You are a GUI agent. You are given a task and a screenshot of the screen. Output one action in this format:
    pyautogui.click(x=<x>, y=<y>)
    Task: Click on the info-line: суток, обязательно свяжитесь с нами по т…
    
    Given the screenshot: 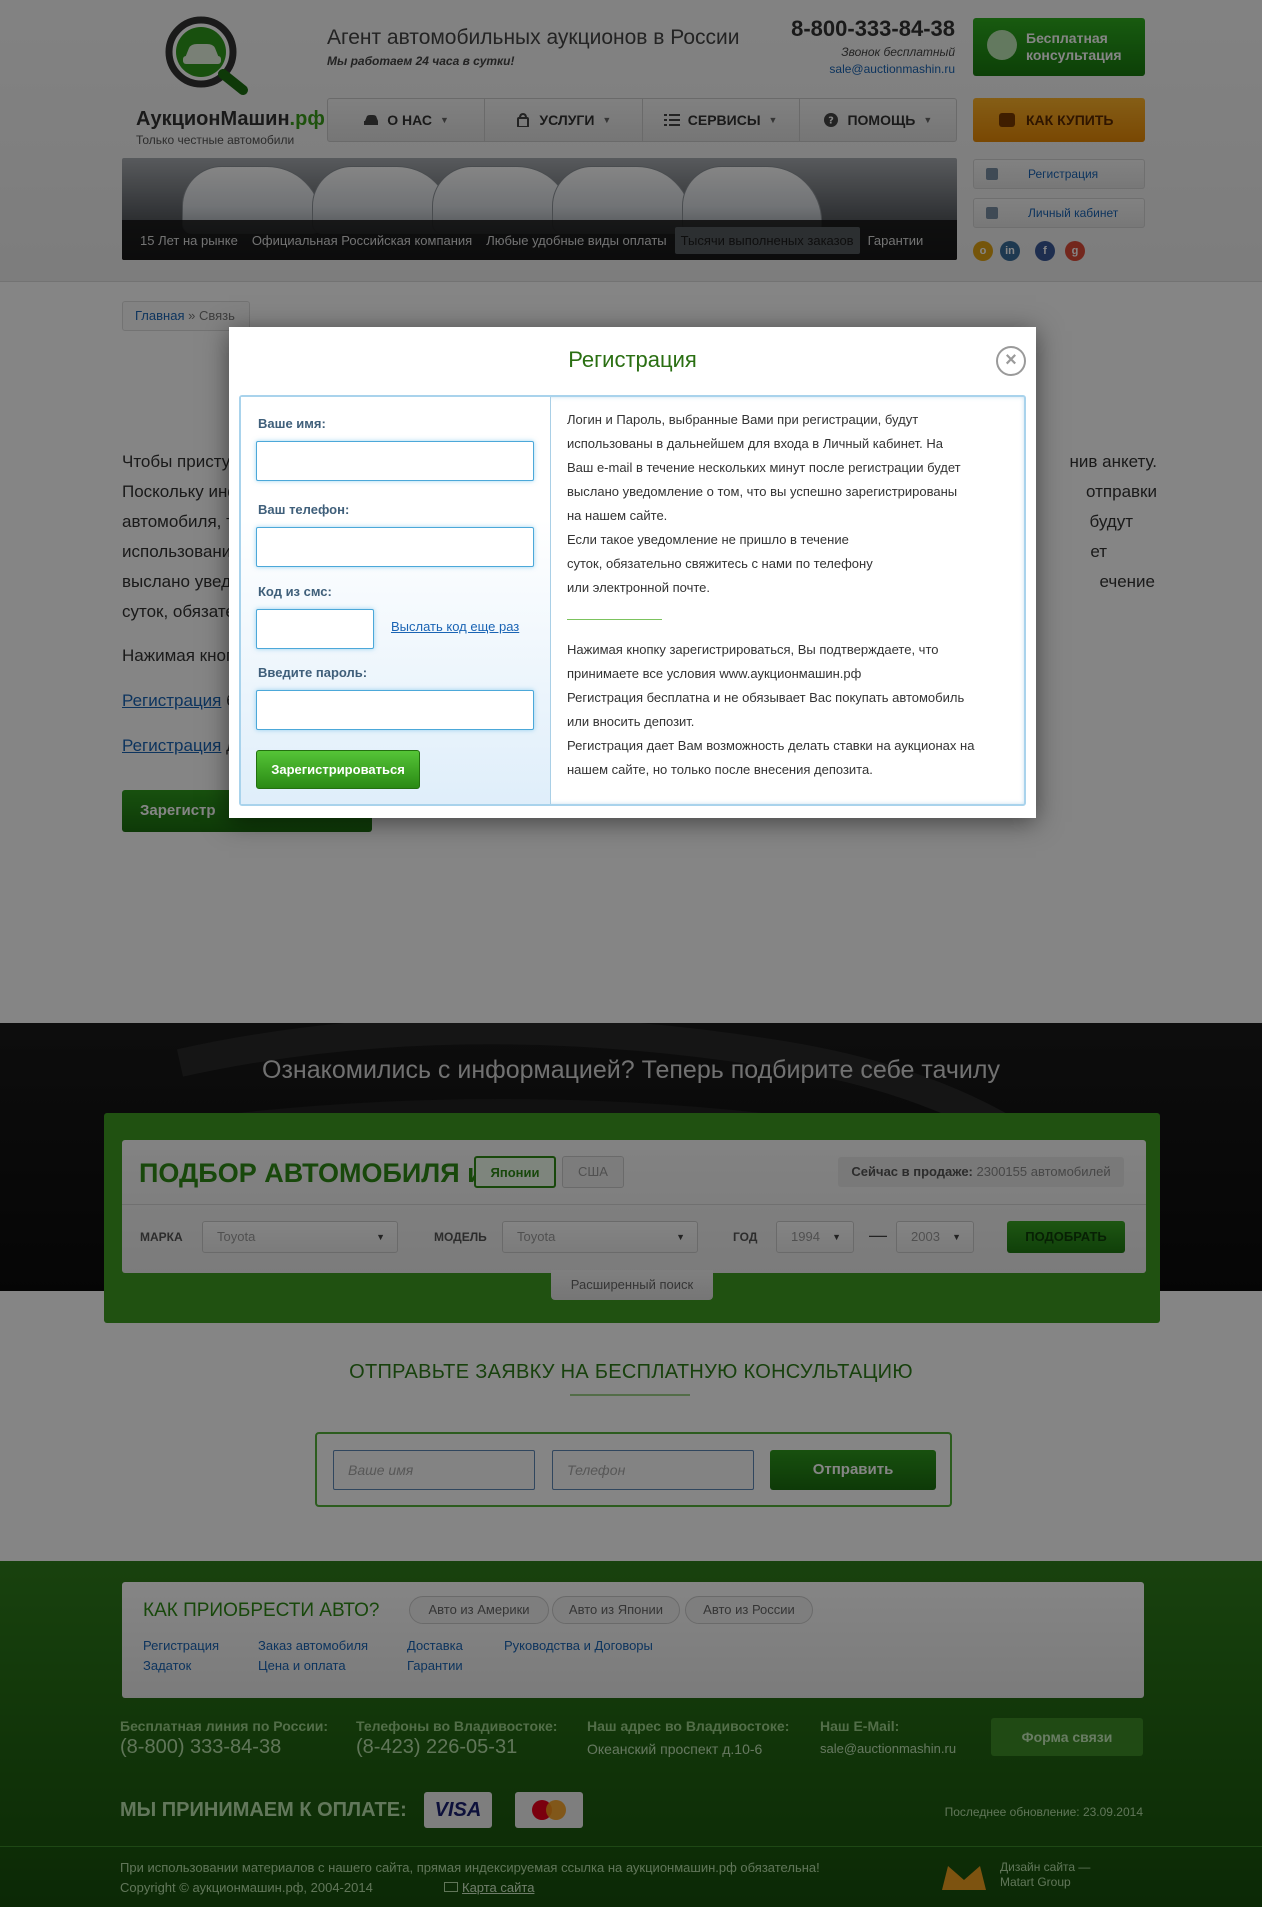 What is the action you would take?
    pyautogui.click(x=720, y=563)
    